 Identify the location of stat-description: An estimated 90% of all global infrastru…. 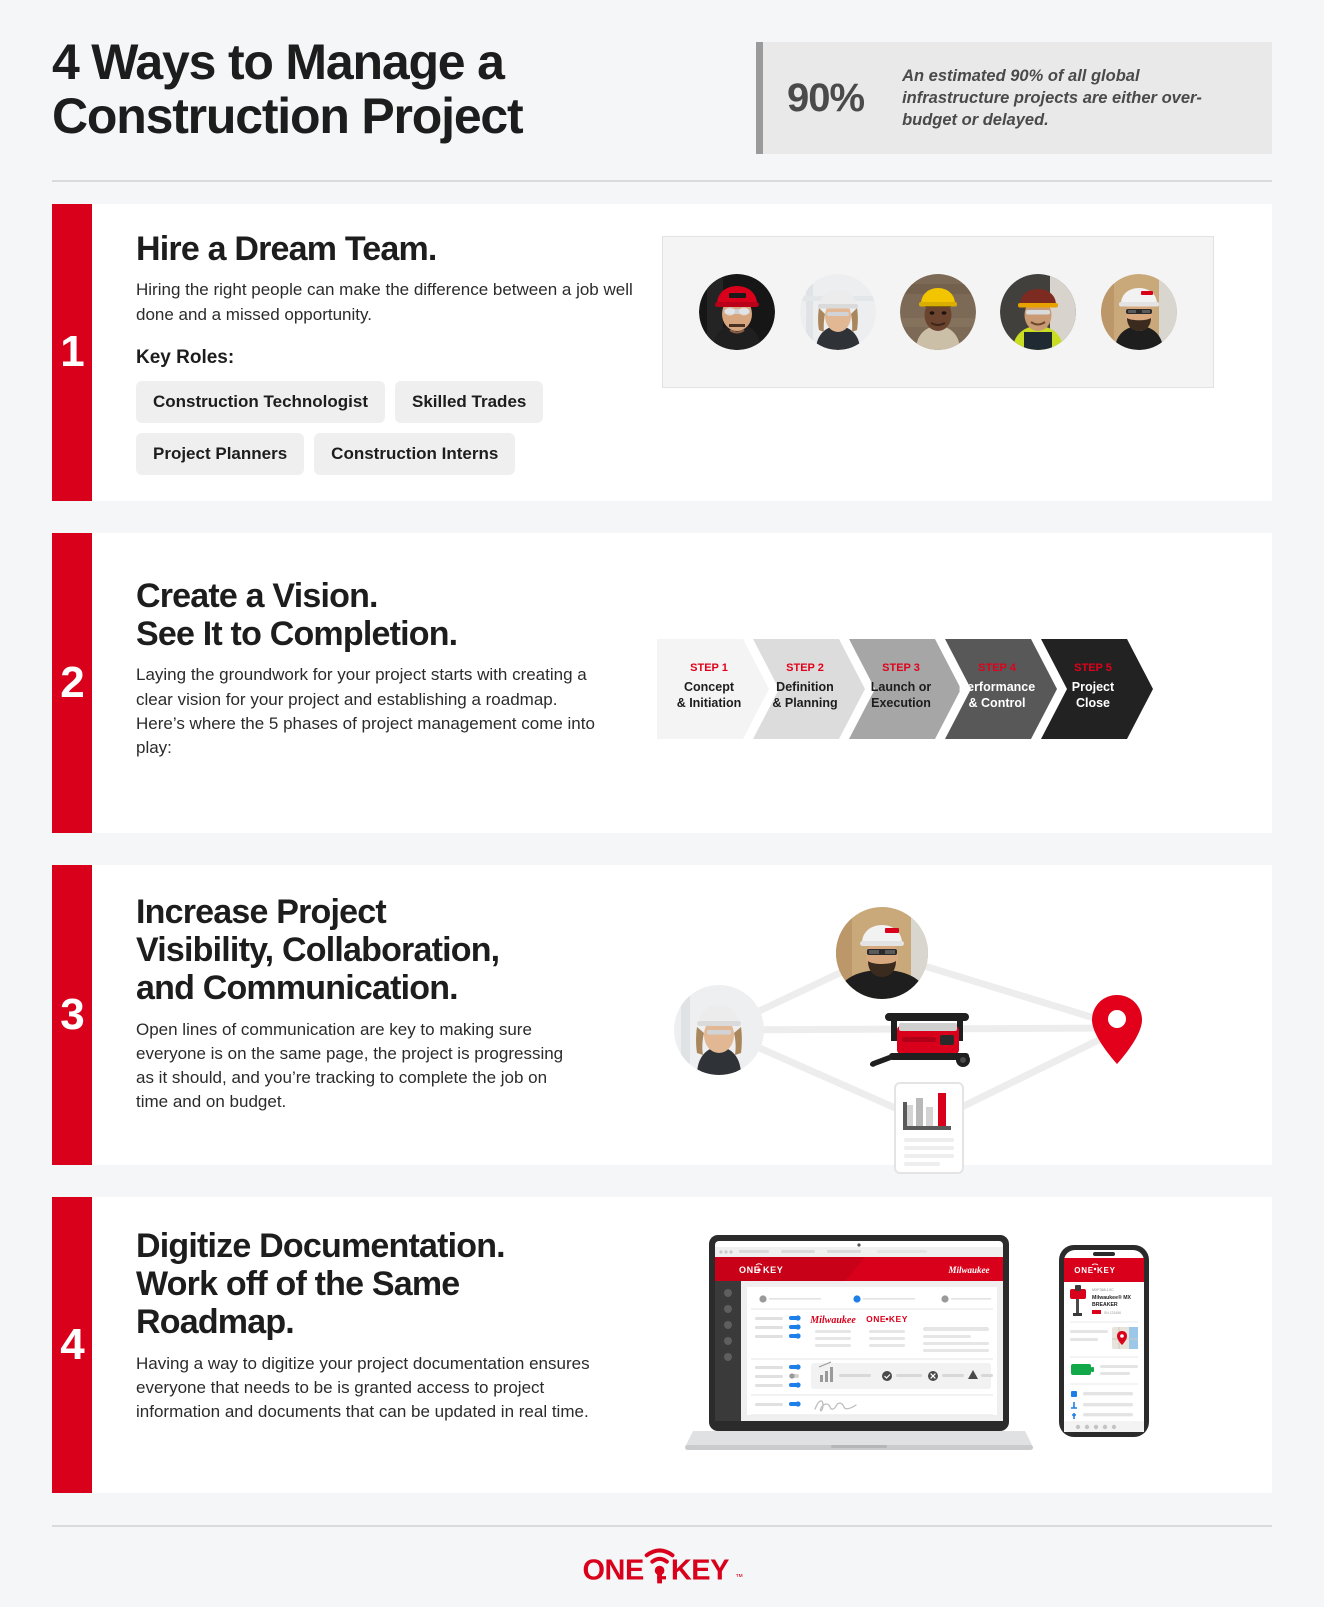
(1052, 98).